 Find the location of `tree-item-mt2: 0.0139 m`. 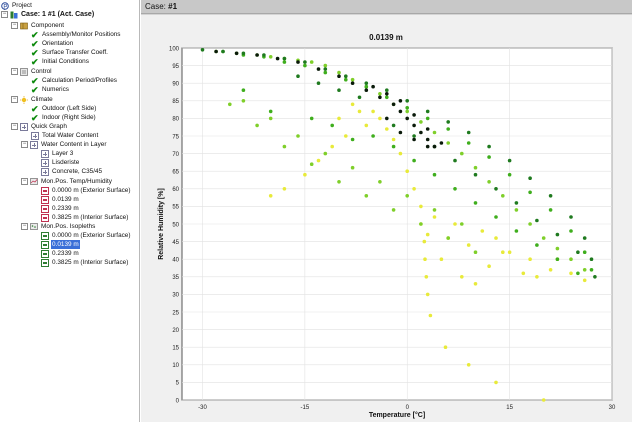

tree-item-mt2: 0.0139 m is located at coordinates (60, 199).